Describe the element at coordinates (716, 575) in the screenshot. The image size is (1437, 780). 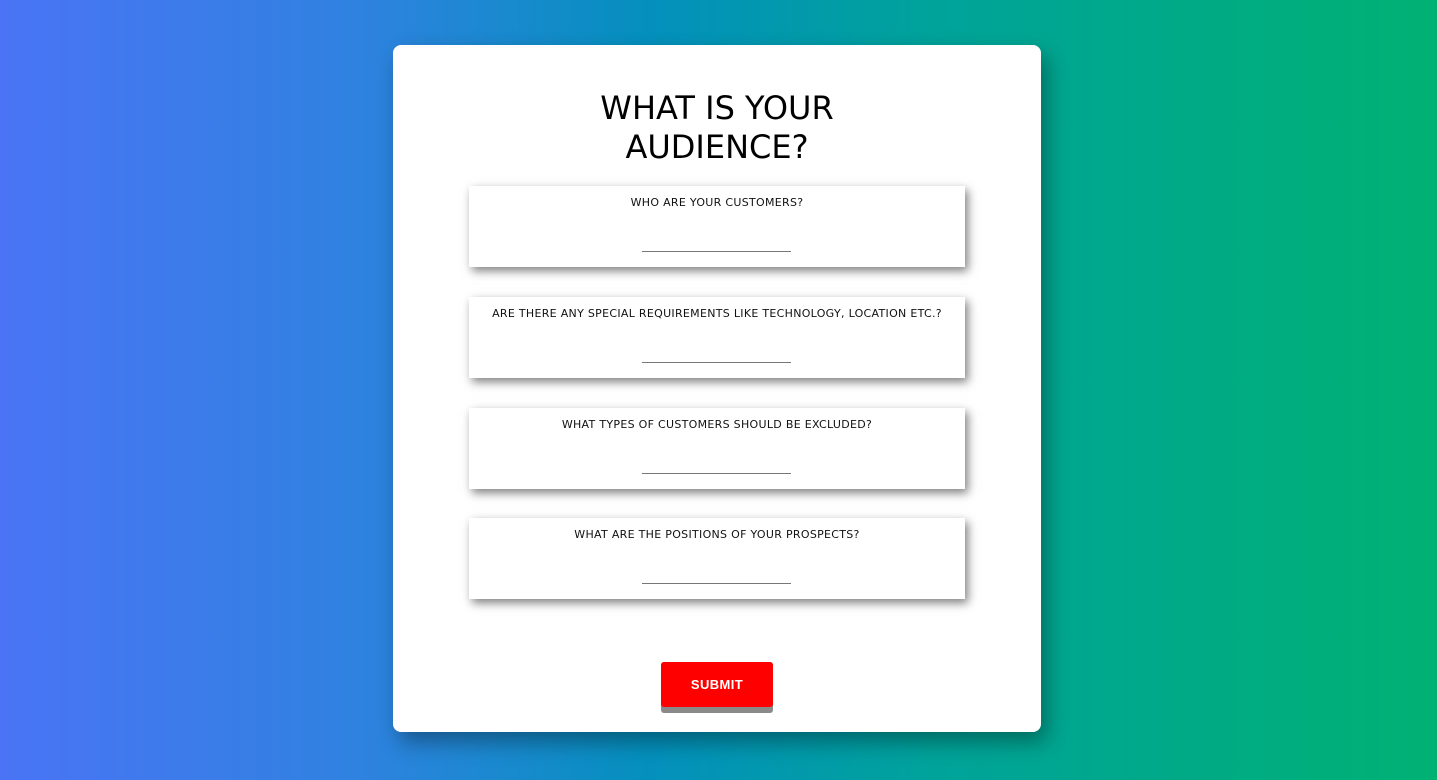
I see `positions-input` at that location.